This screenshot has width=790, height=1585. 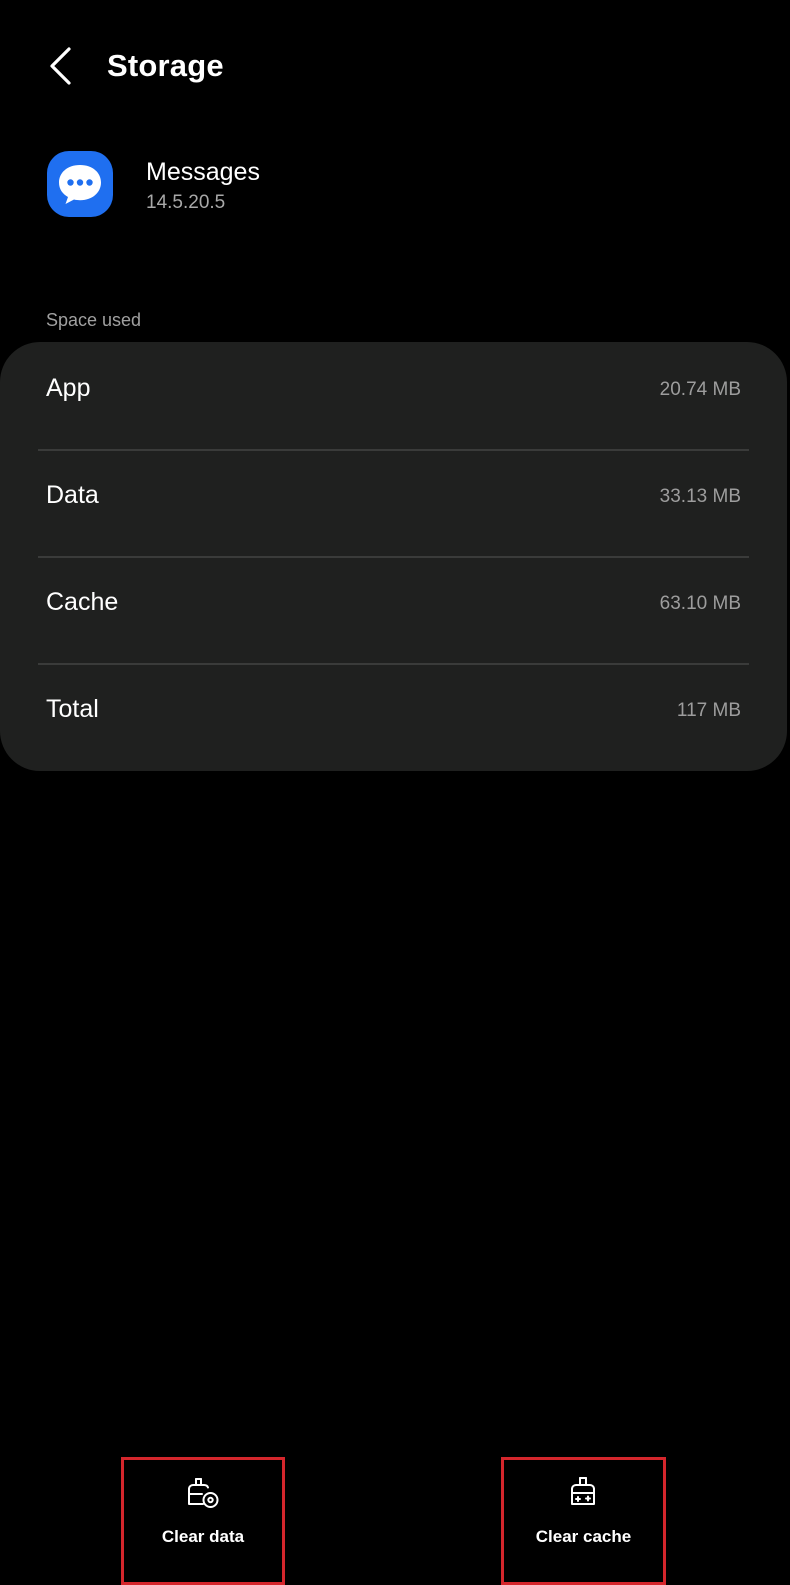 I want to click on storage-row-value: 63.10 MB, so click(x=700, y=603).